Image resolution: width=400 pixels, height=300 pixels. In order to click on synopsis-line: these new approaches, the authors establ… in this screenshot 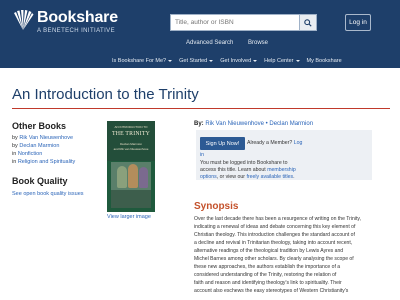, I will do `click(267, 267)`.